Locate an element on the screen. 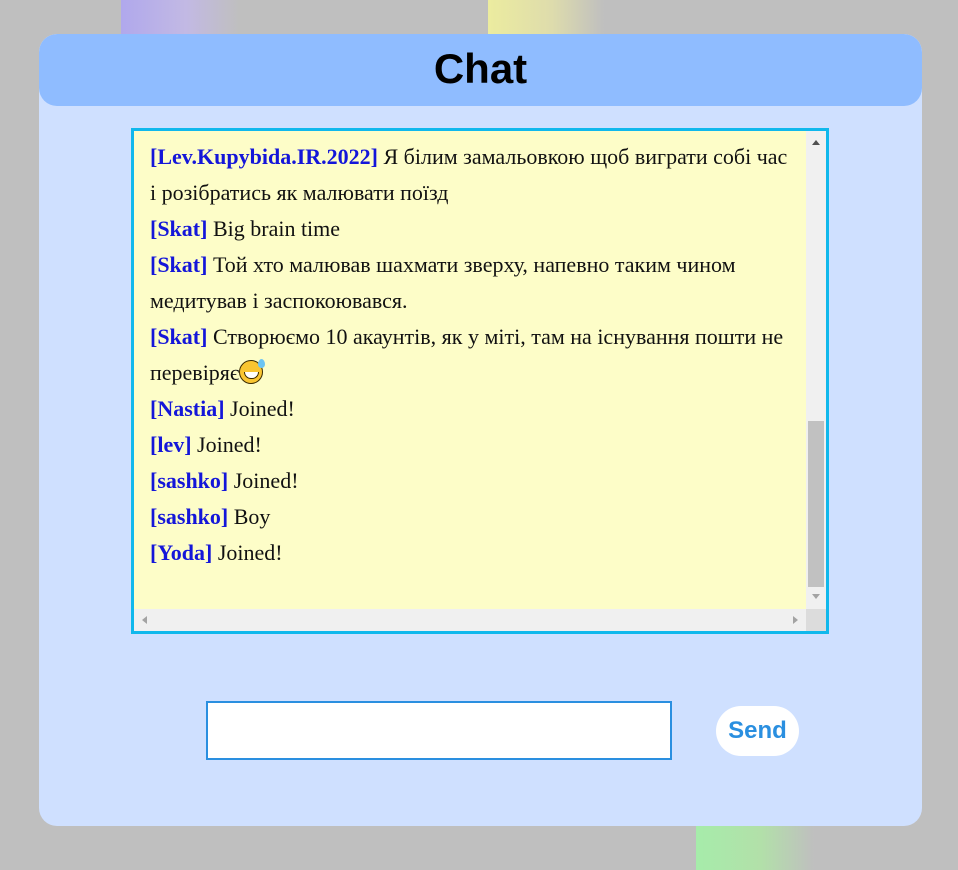 This screenshot has height=870, width=958. message-item: [sashko] Boy is located at coordinates (473, 517).